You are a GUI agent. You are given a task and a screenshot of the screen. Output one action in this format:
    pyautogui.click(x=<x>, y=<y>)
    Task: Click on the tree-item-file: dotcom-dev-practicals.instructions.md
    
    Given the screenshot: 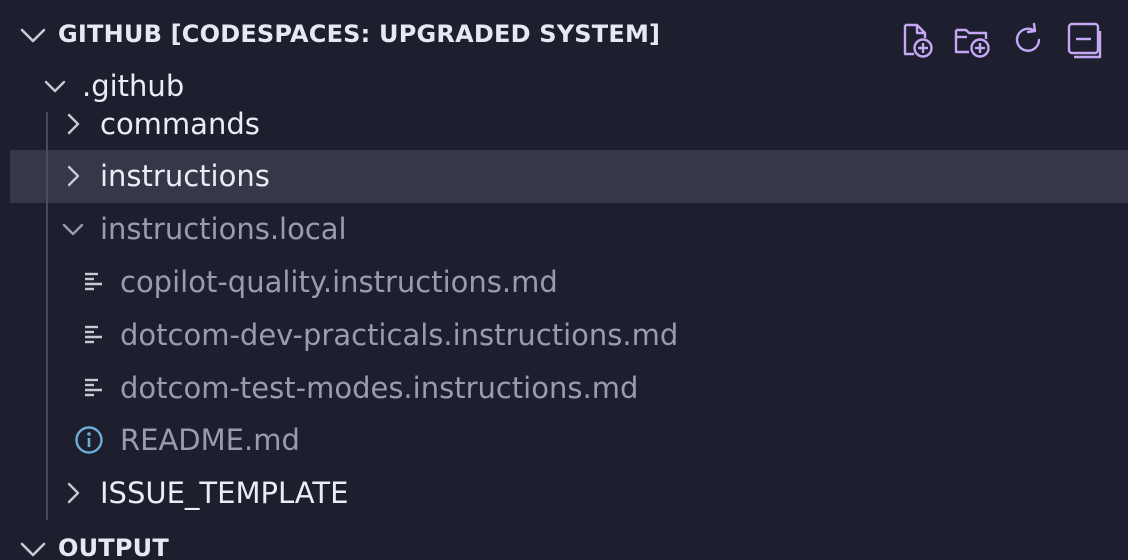 What is the action you would take?
    pyautogui.click(x=569, y=335)
    